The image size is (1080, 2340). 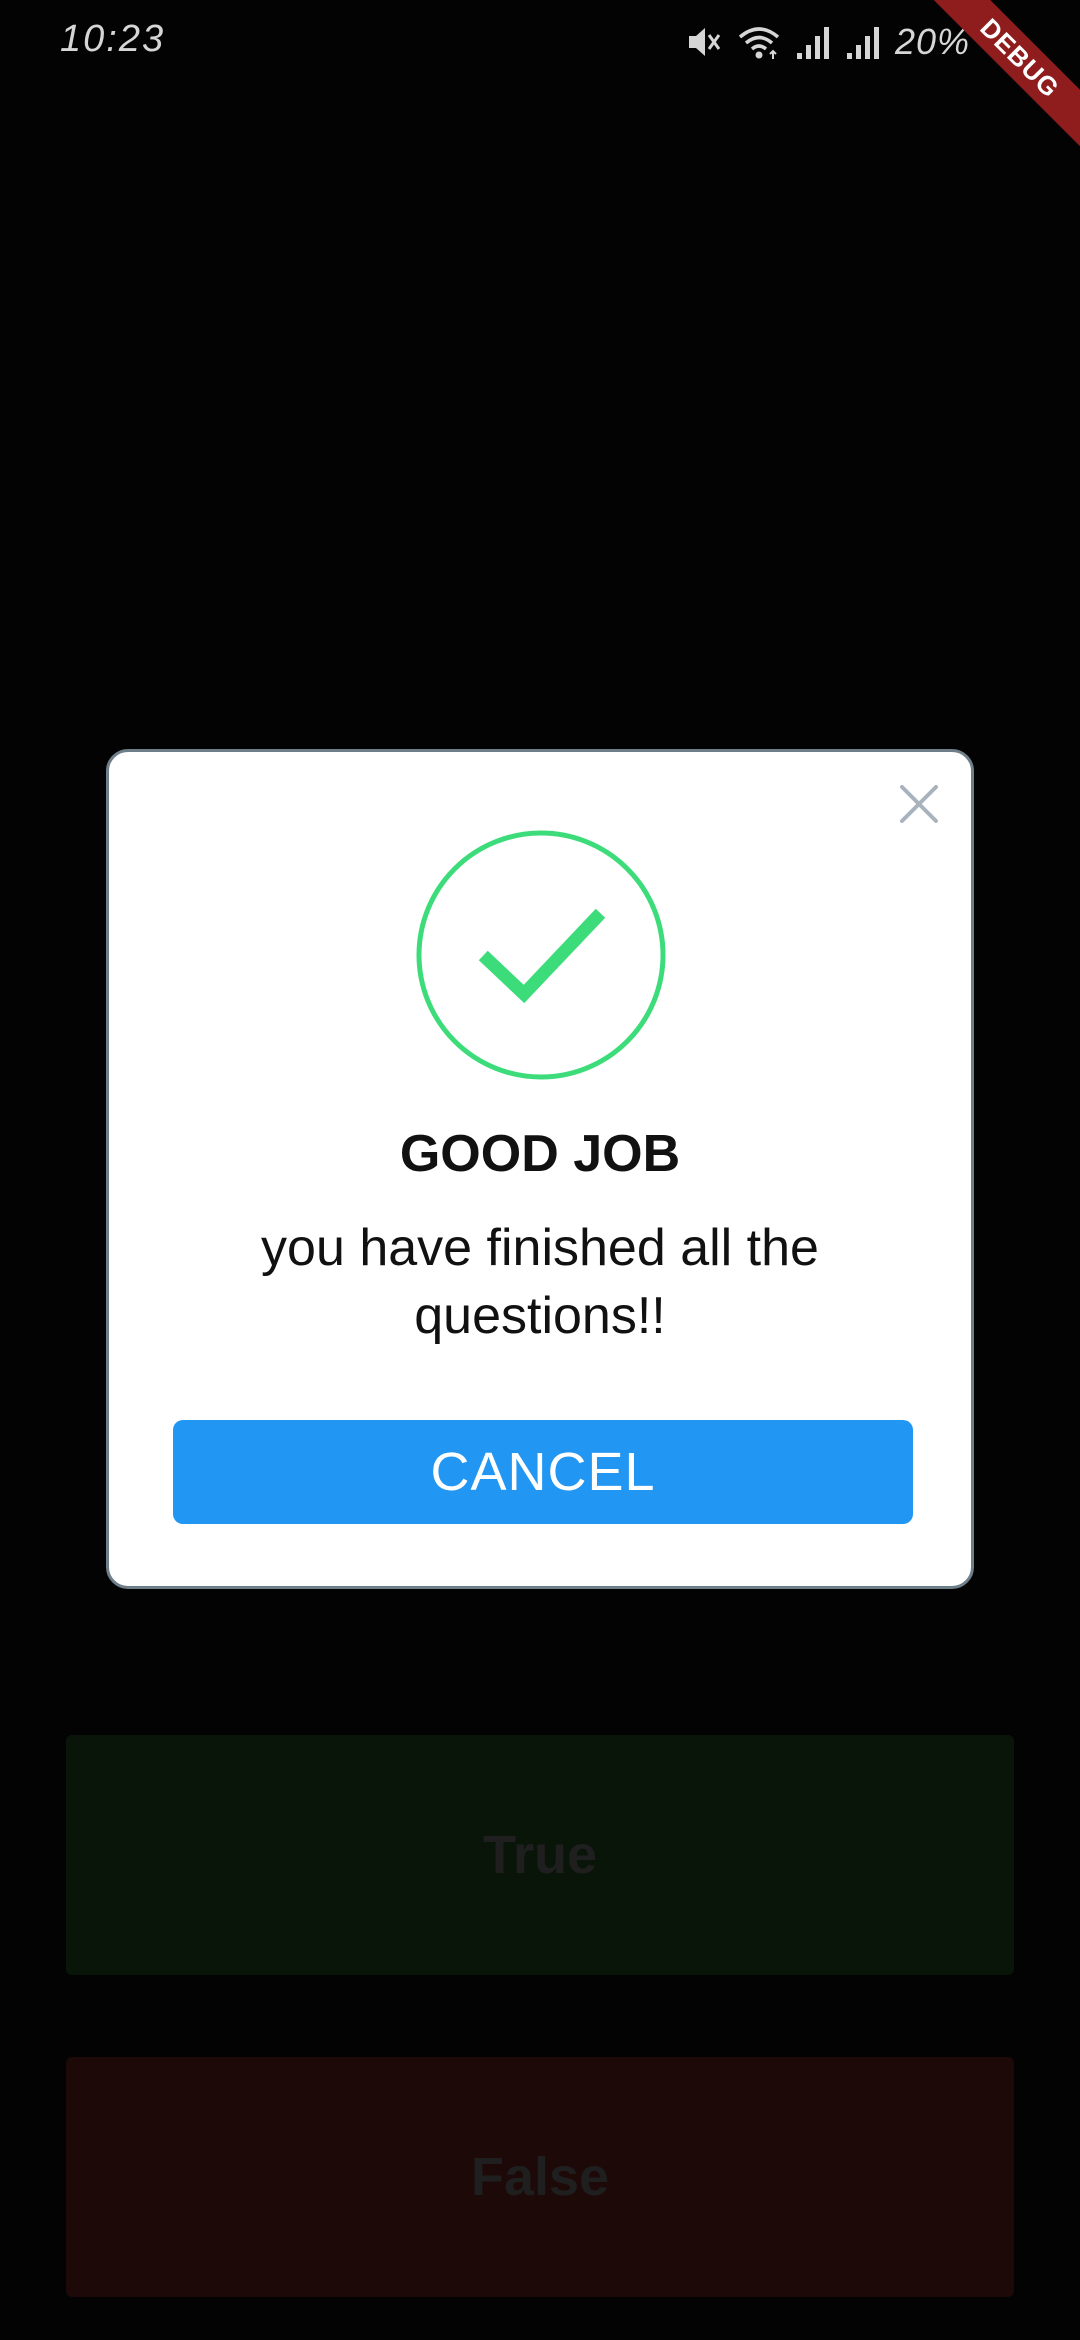 I want to click on close-button, so click(x=919, y=804).